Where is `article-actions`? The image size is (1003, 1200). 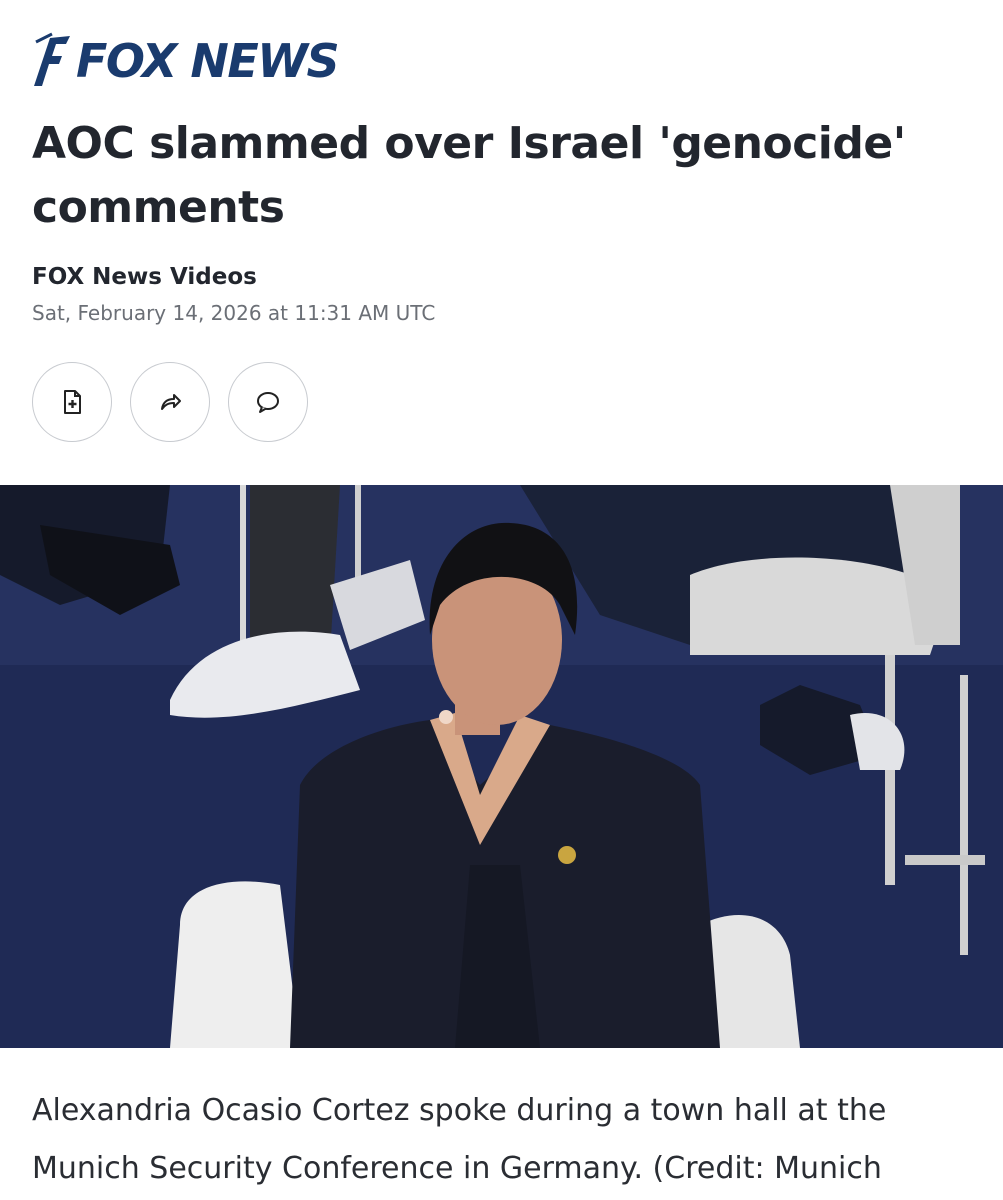 article-actions is located at coordinates (170, 402).